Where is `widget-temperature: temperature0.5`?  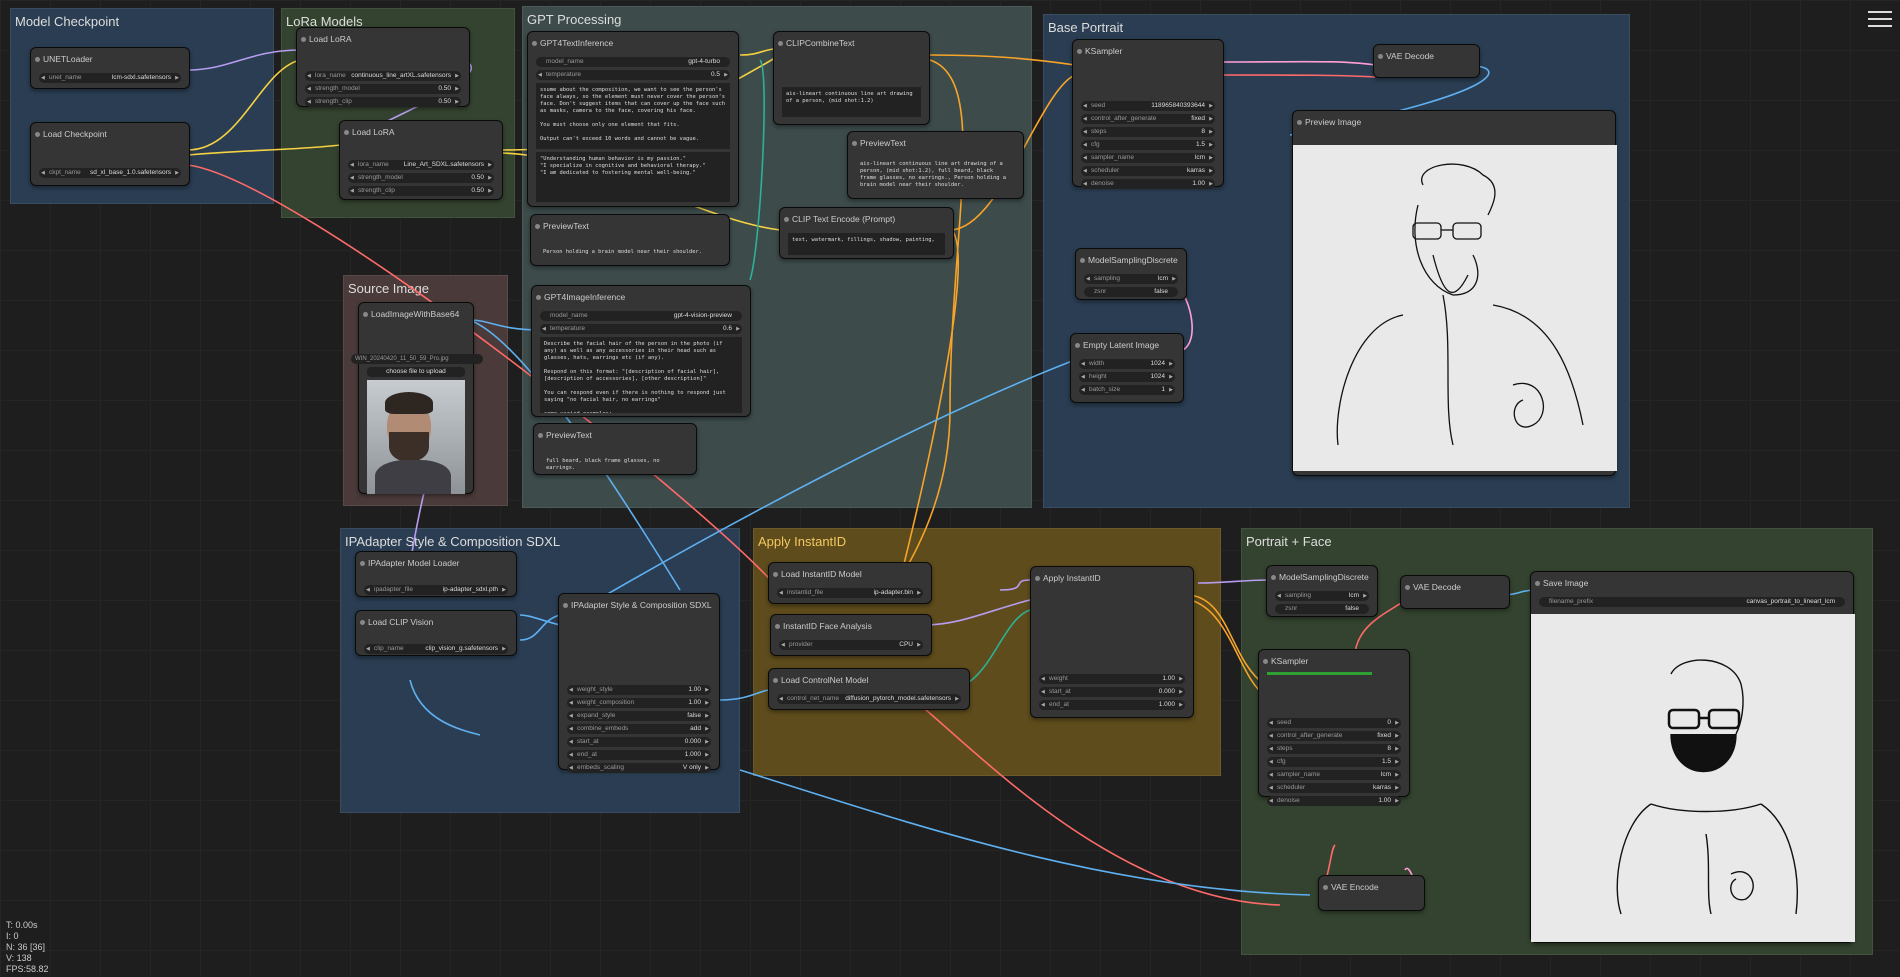 widget-temperature: temperature0.5 is located at coordinates (633, 75).